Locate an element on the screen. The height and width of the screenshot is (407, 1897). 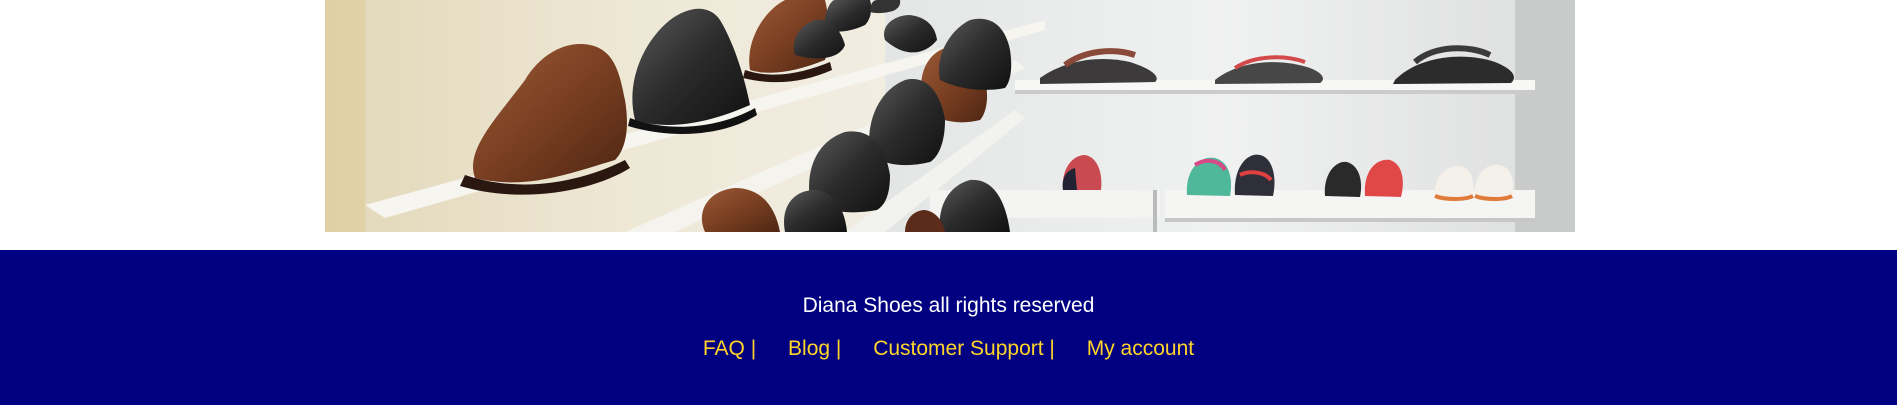
footer-link-my-account: My account is located at coordinates (1140, 348).